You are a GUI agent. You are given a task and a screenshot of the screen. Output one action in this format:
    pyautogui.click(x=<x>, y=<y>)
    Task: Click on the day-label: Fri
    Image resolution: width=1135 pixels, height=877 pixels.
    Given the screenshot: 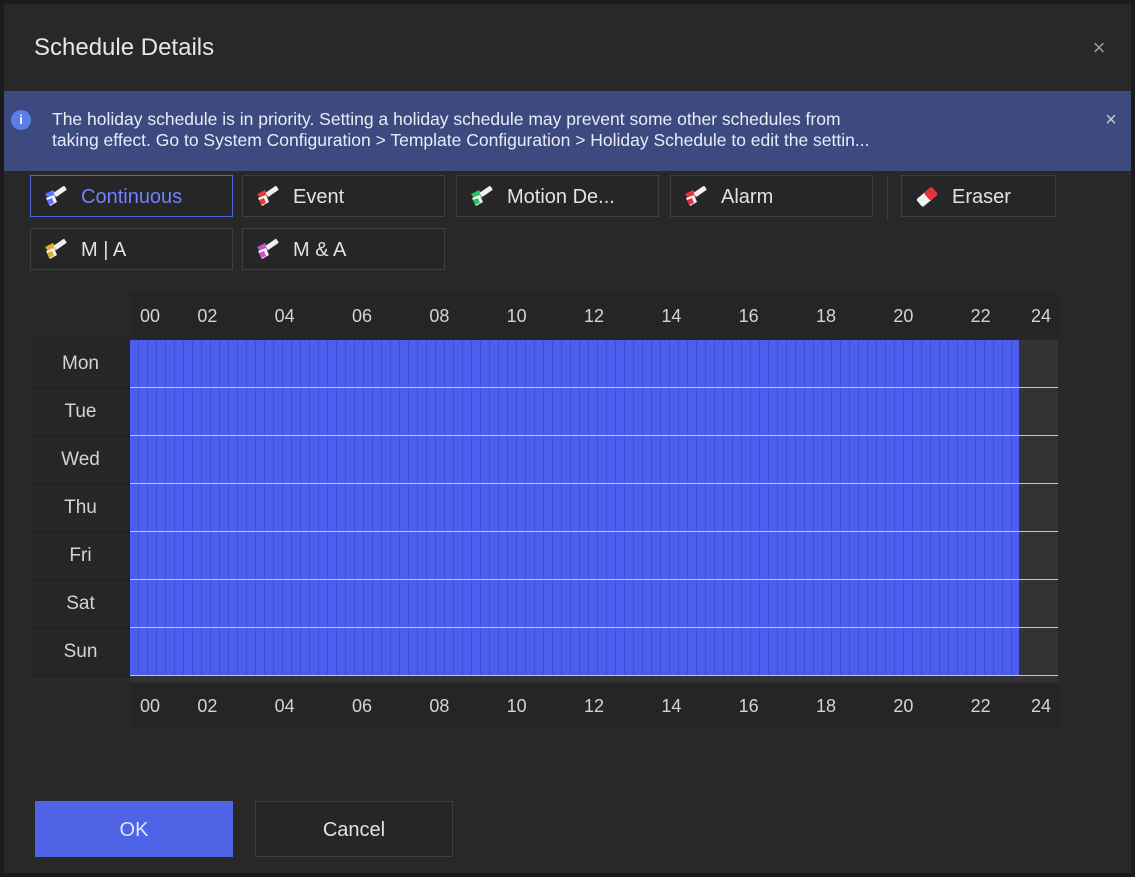 What is the action you would take?
    pyautogui.click(x=80, y=556)
    